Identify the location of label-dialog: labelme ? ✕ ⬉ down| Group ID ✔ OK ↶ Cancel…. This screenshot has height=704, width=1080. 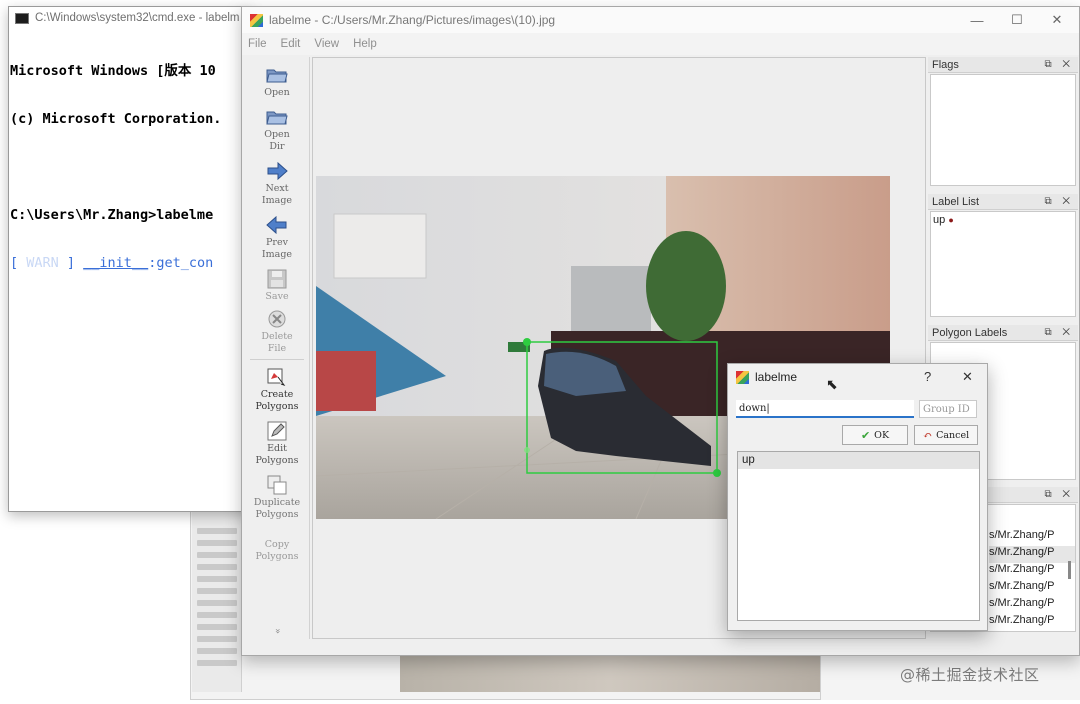
(857, 497).